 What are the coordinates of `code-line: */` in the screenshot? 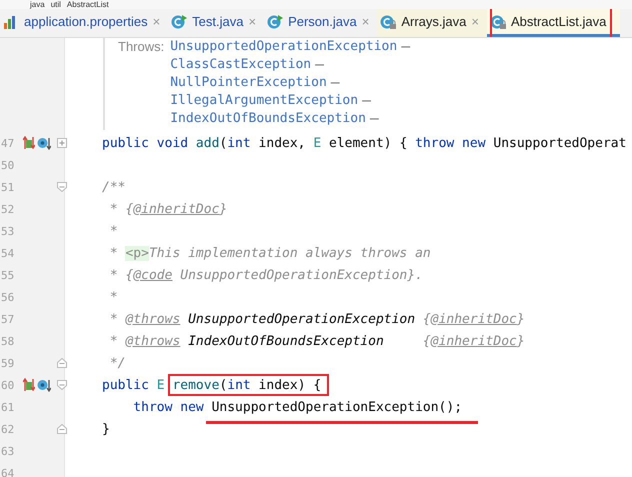 It's located at (117, 363).